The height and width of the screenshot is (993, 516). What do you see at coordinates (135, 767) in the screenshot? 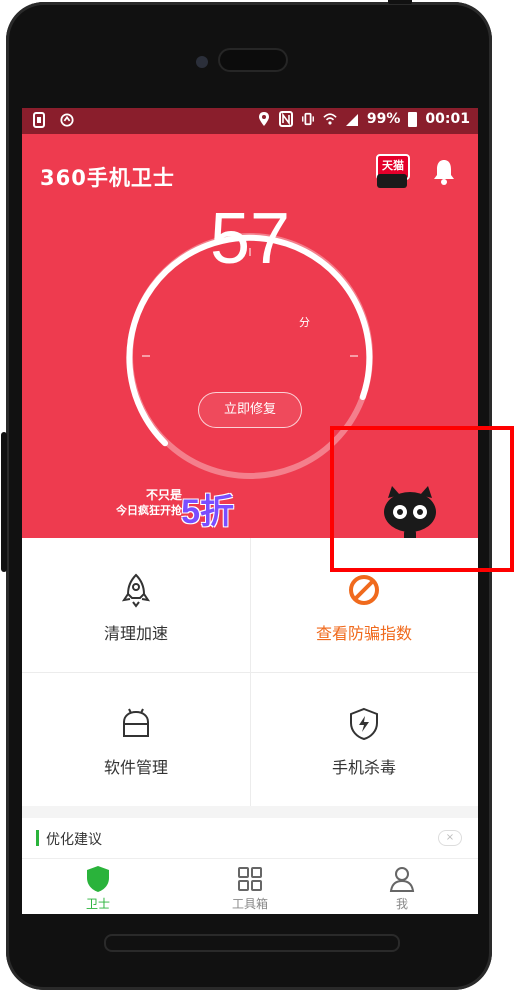
I see `tile-label: 软件管理` at bounding box center [135, 767].